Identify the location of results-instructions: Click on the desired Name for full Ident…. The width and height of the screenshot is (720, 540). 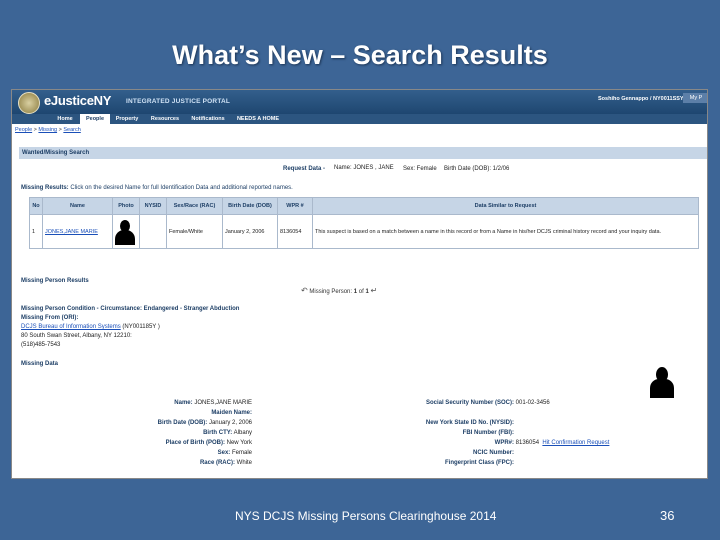
(181, 188).